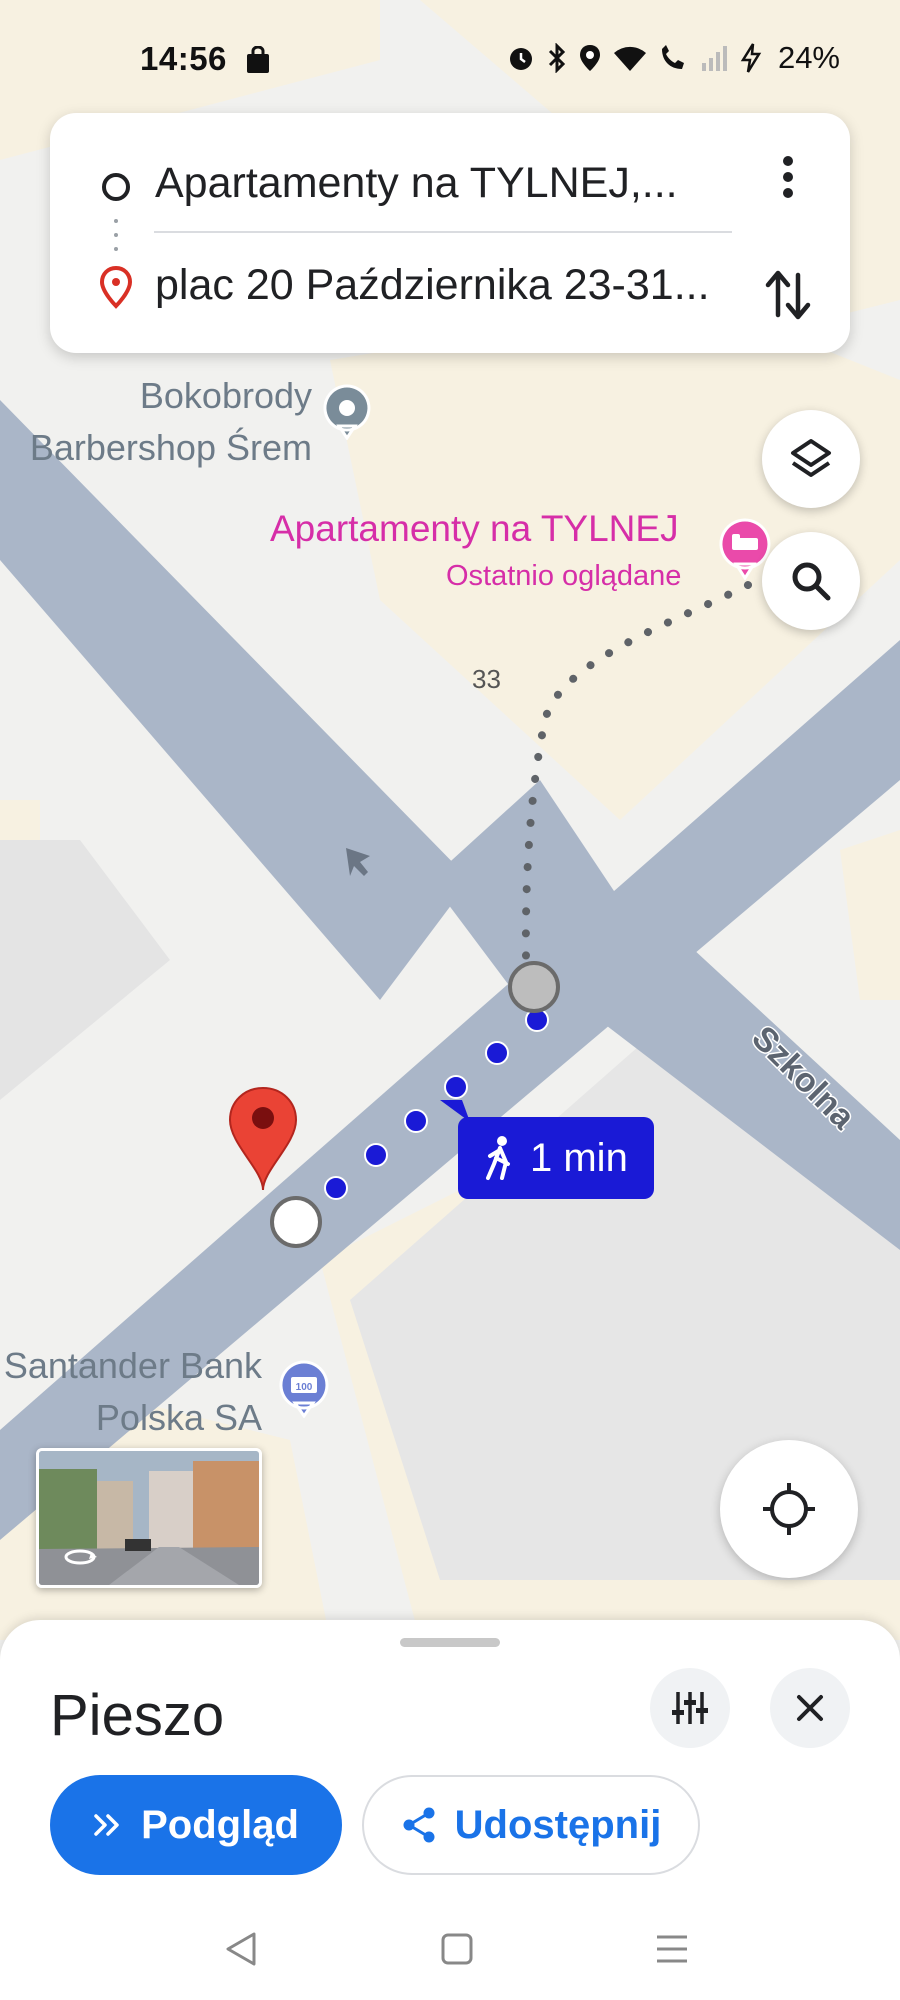 The width and height of the screenshot is (900, 2000). I want to click on bank-name-2: Polska SA, so click(178, 1417).